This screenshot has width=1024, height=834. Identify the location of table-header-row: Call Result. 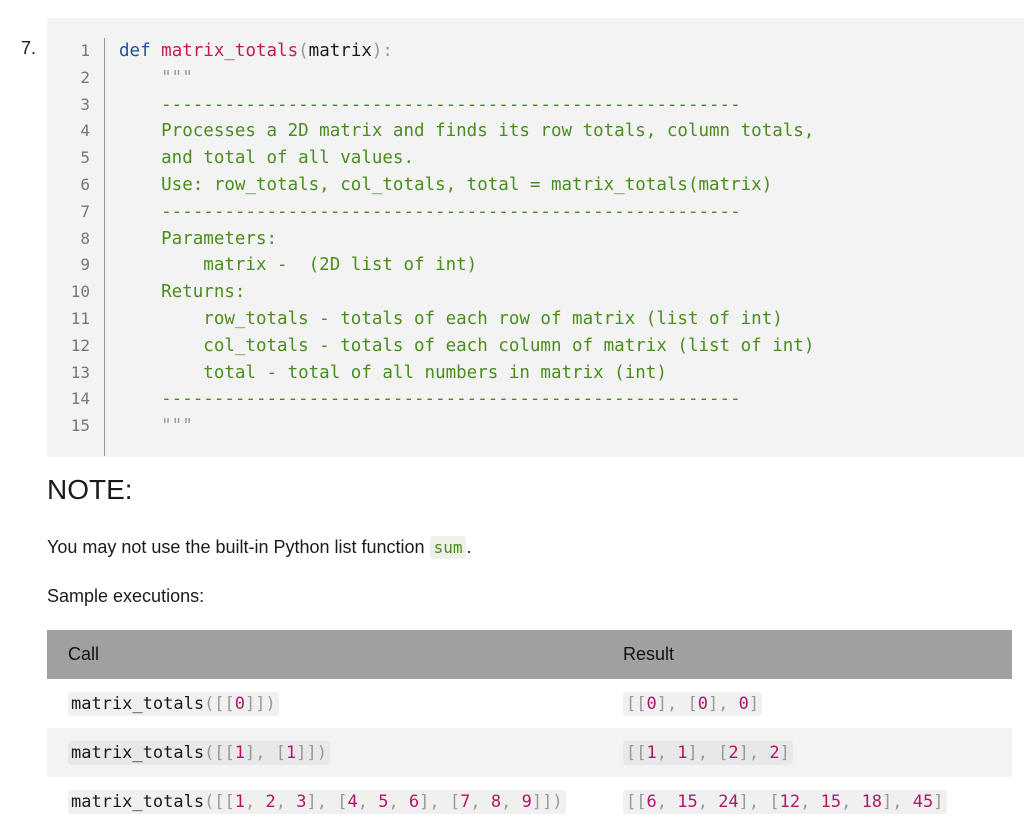
(529, 654).